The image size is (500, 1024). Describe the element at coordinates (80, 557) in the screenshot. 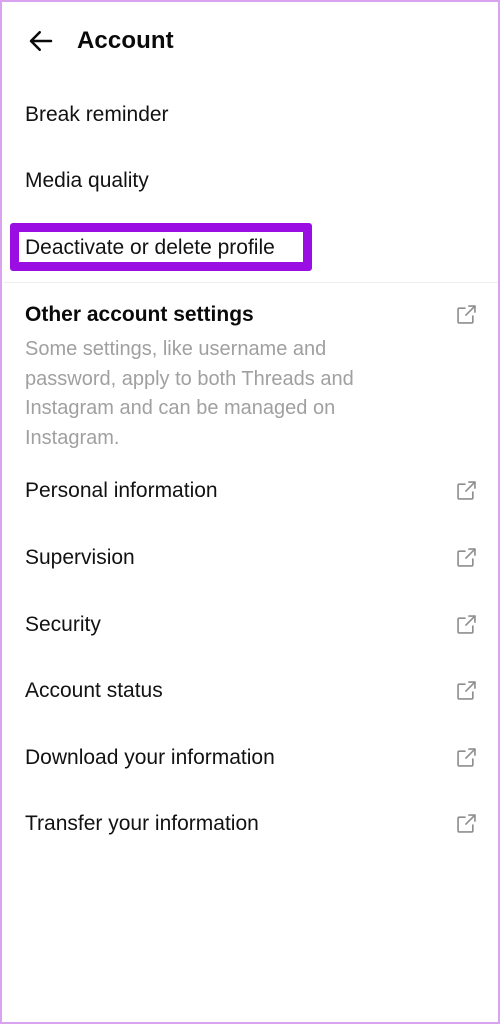

I see `row-label: Supervision` at that location.